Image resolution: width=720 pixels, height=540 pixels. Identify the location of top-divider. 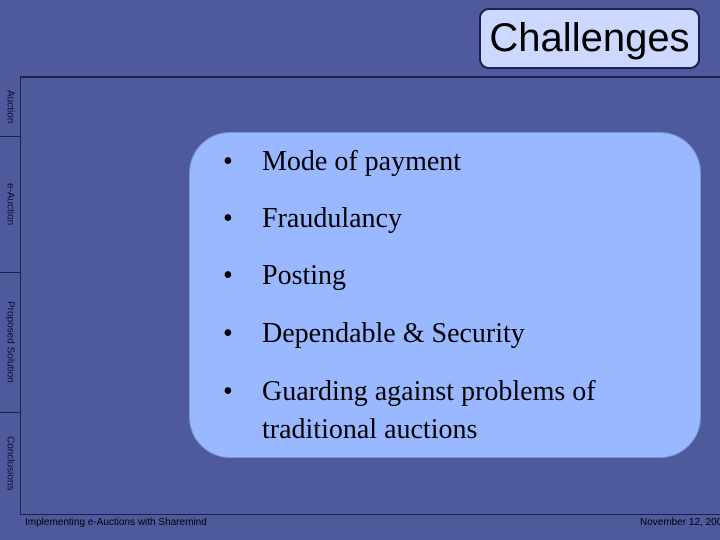
(370, 77).